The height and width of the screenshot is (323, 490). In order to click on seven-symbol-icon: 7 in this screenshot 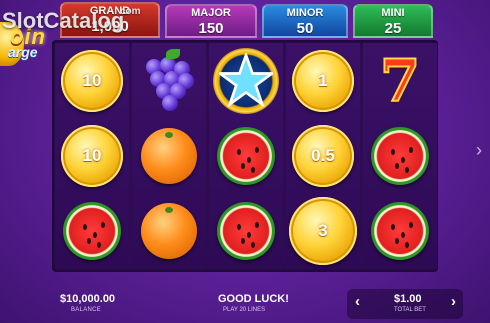, I will do `click(400, 80)`.